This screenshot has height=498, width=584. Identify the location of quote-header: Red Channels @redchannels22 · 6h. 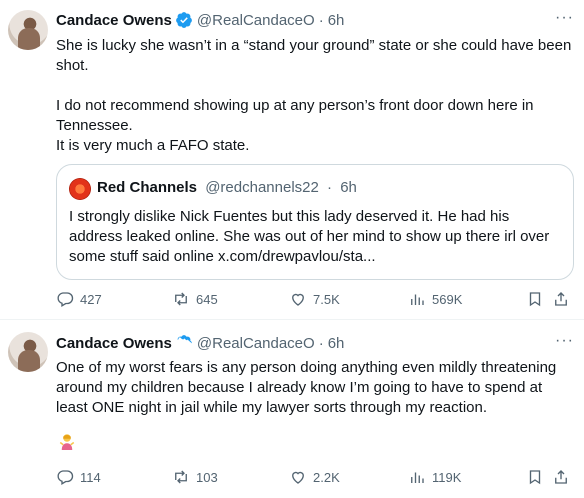
(227, 187).